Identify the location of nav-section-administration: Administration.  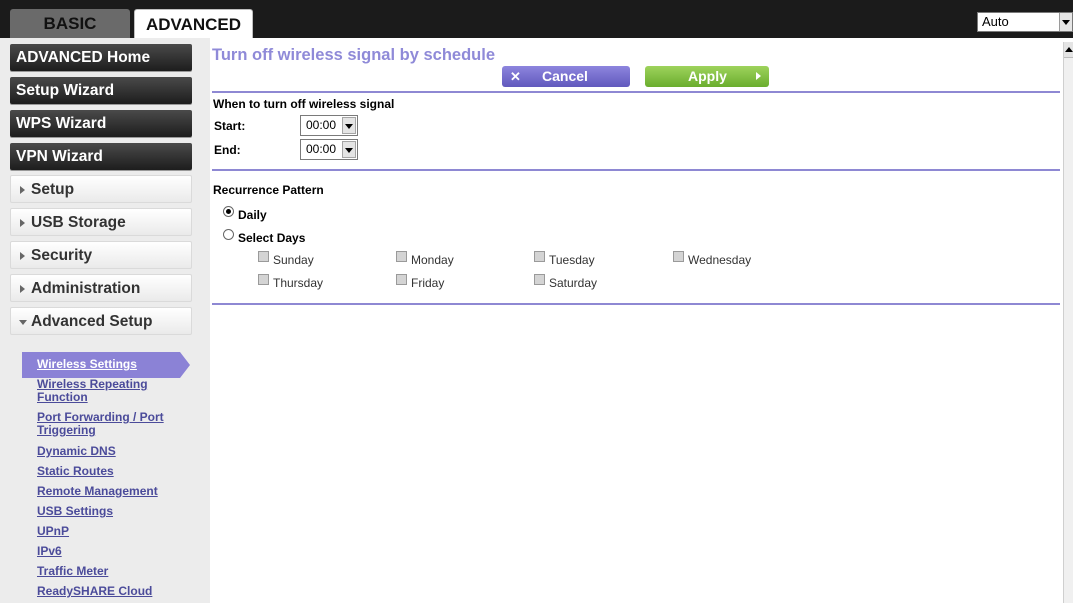
(101, 288).